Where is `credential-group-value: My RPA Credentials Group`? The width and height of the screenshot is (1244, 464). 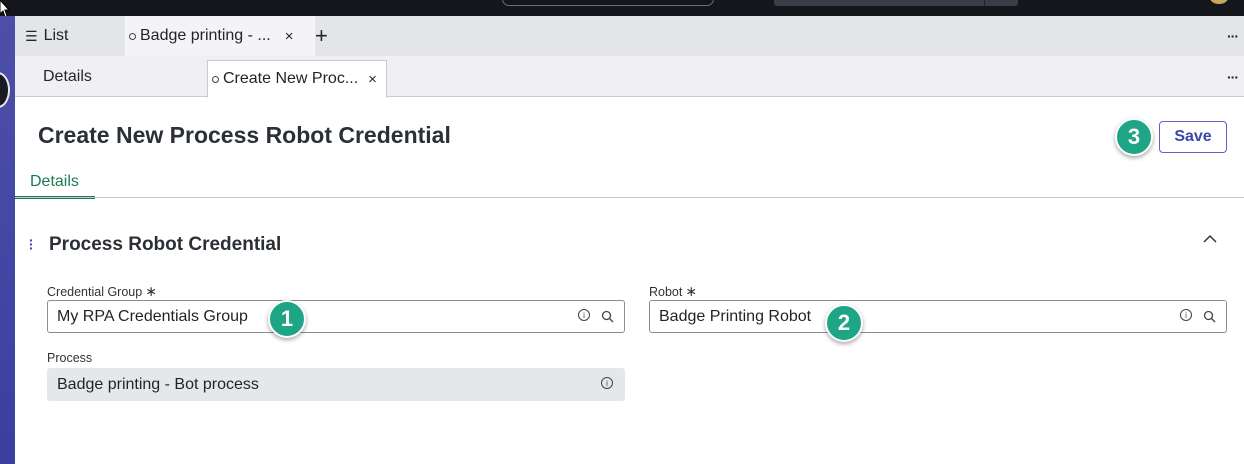
credential-group-value: My RPA Credentials Group is located at coordinates (152, 316).